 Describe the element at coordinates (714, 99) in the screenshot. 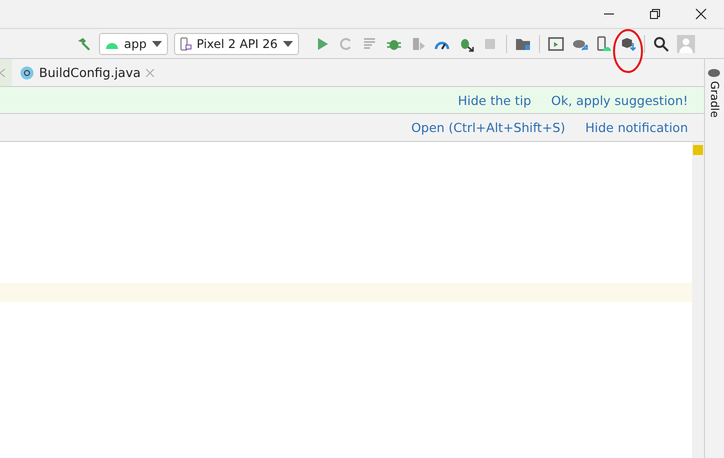

I see `gradle-tool-tab: Gradle` at that location.